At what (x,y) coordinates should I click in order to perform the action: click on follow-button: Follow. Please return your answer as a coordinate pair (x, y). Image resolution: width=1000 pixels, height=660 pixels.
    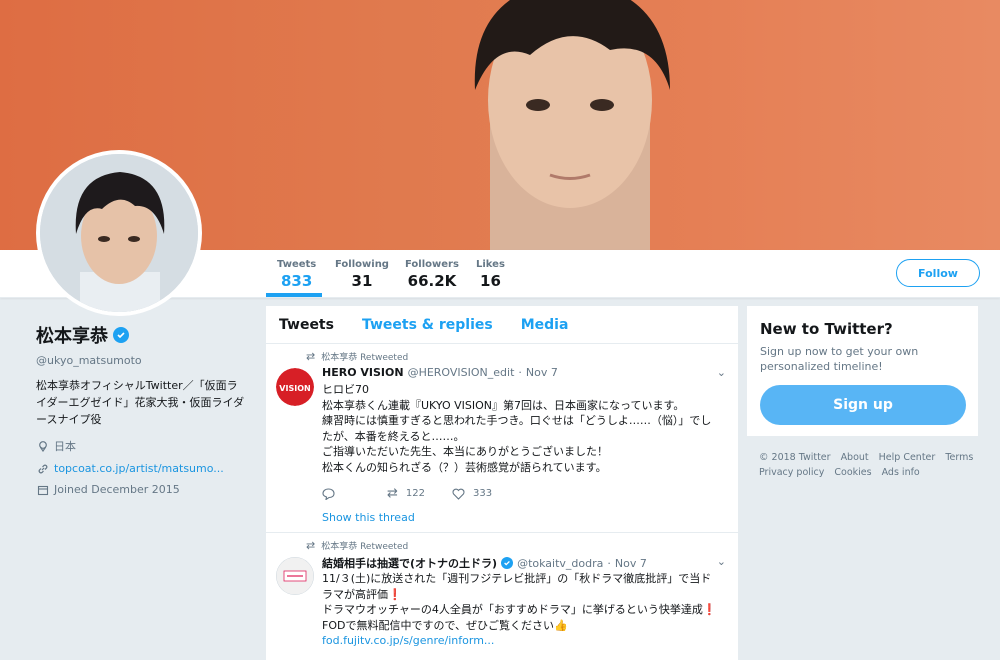
    Looking at the image, I should click on (938, 273).